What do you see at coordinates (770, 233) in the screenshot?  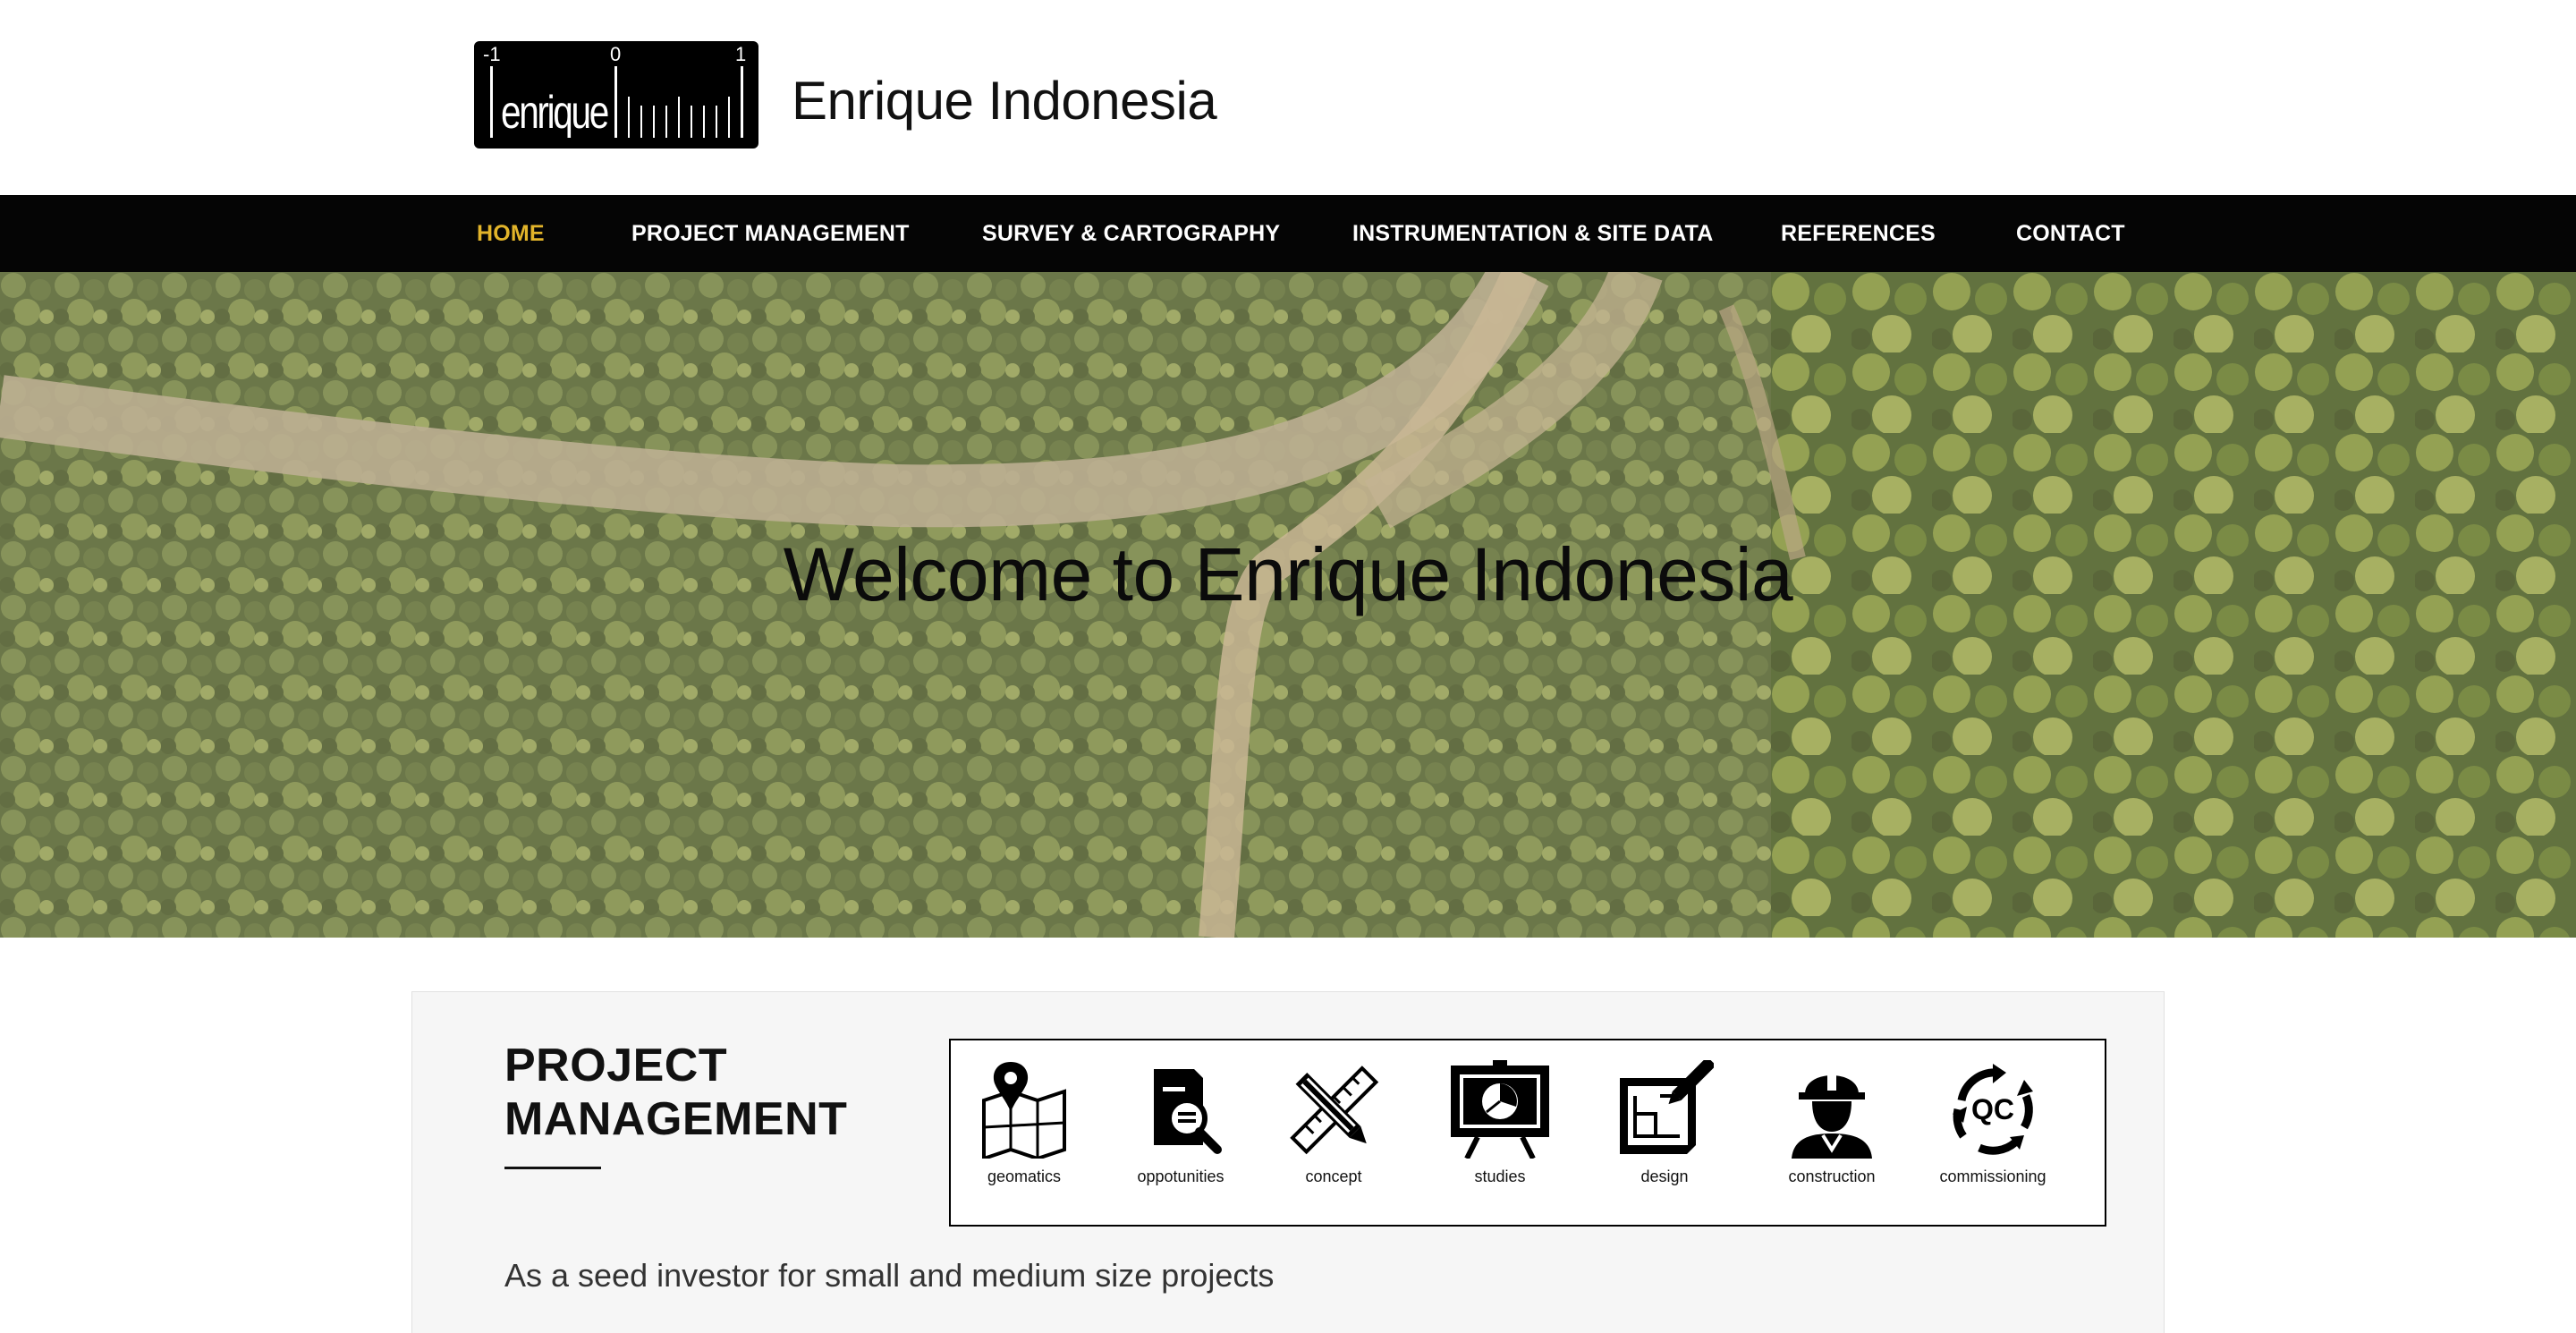 I see `nav-item-project-management: PROJECT MANAGEMENT` at bounding box center [770, 233].